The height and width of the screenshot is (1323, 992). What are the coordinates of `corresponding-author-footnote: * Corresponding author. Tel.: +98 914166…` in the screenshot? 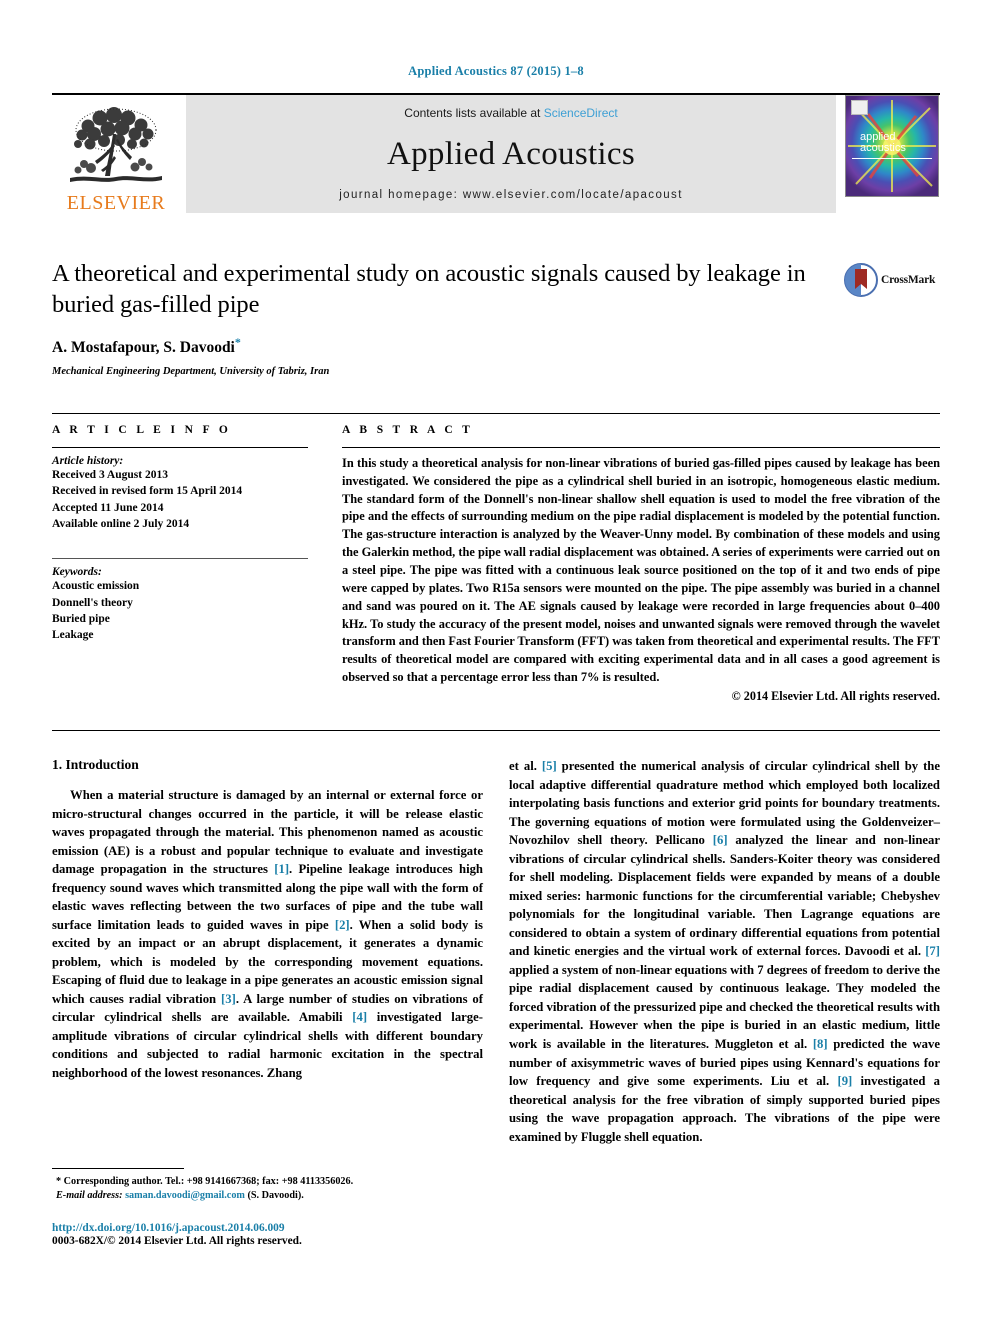 It's located at (274, 1182).